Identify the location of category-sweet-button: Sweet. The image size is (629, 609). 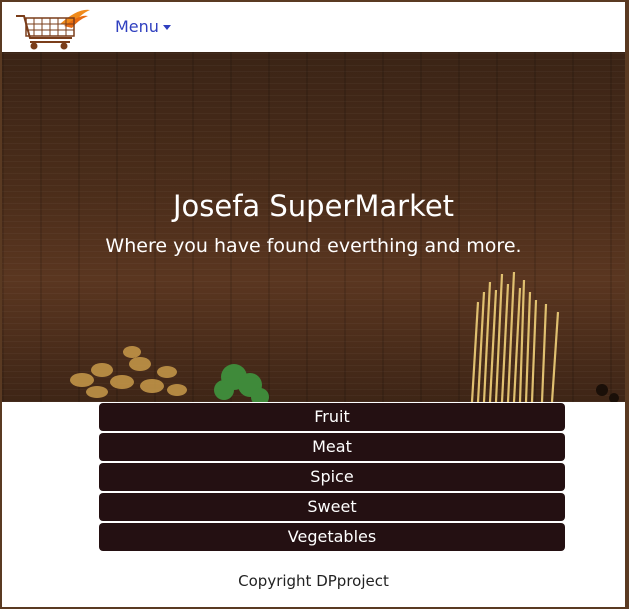
(332, 507).